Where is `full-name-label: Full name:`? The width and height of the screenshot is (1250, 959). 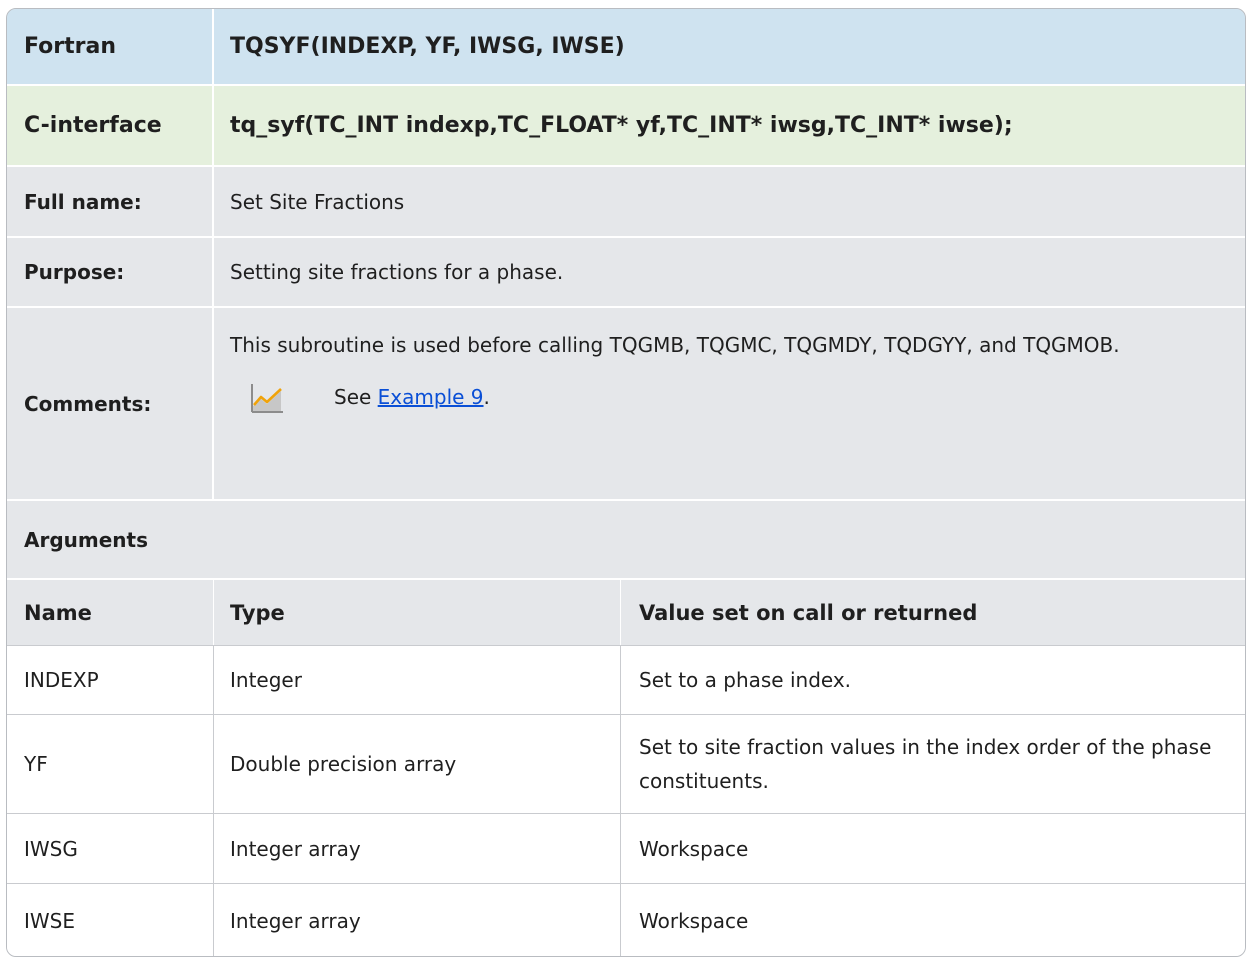 full-name-label: Full name: is located at coordinates (110, 201).